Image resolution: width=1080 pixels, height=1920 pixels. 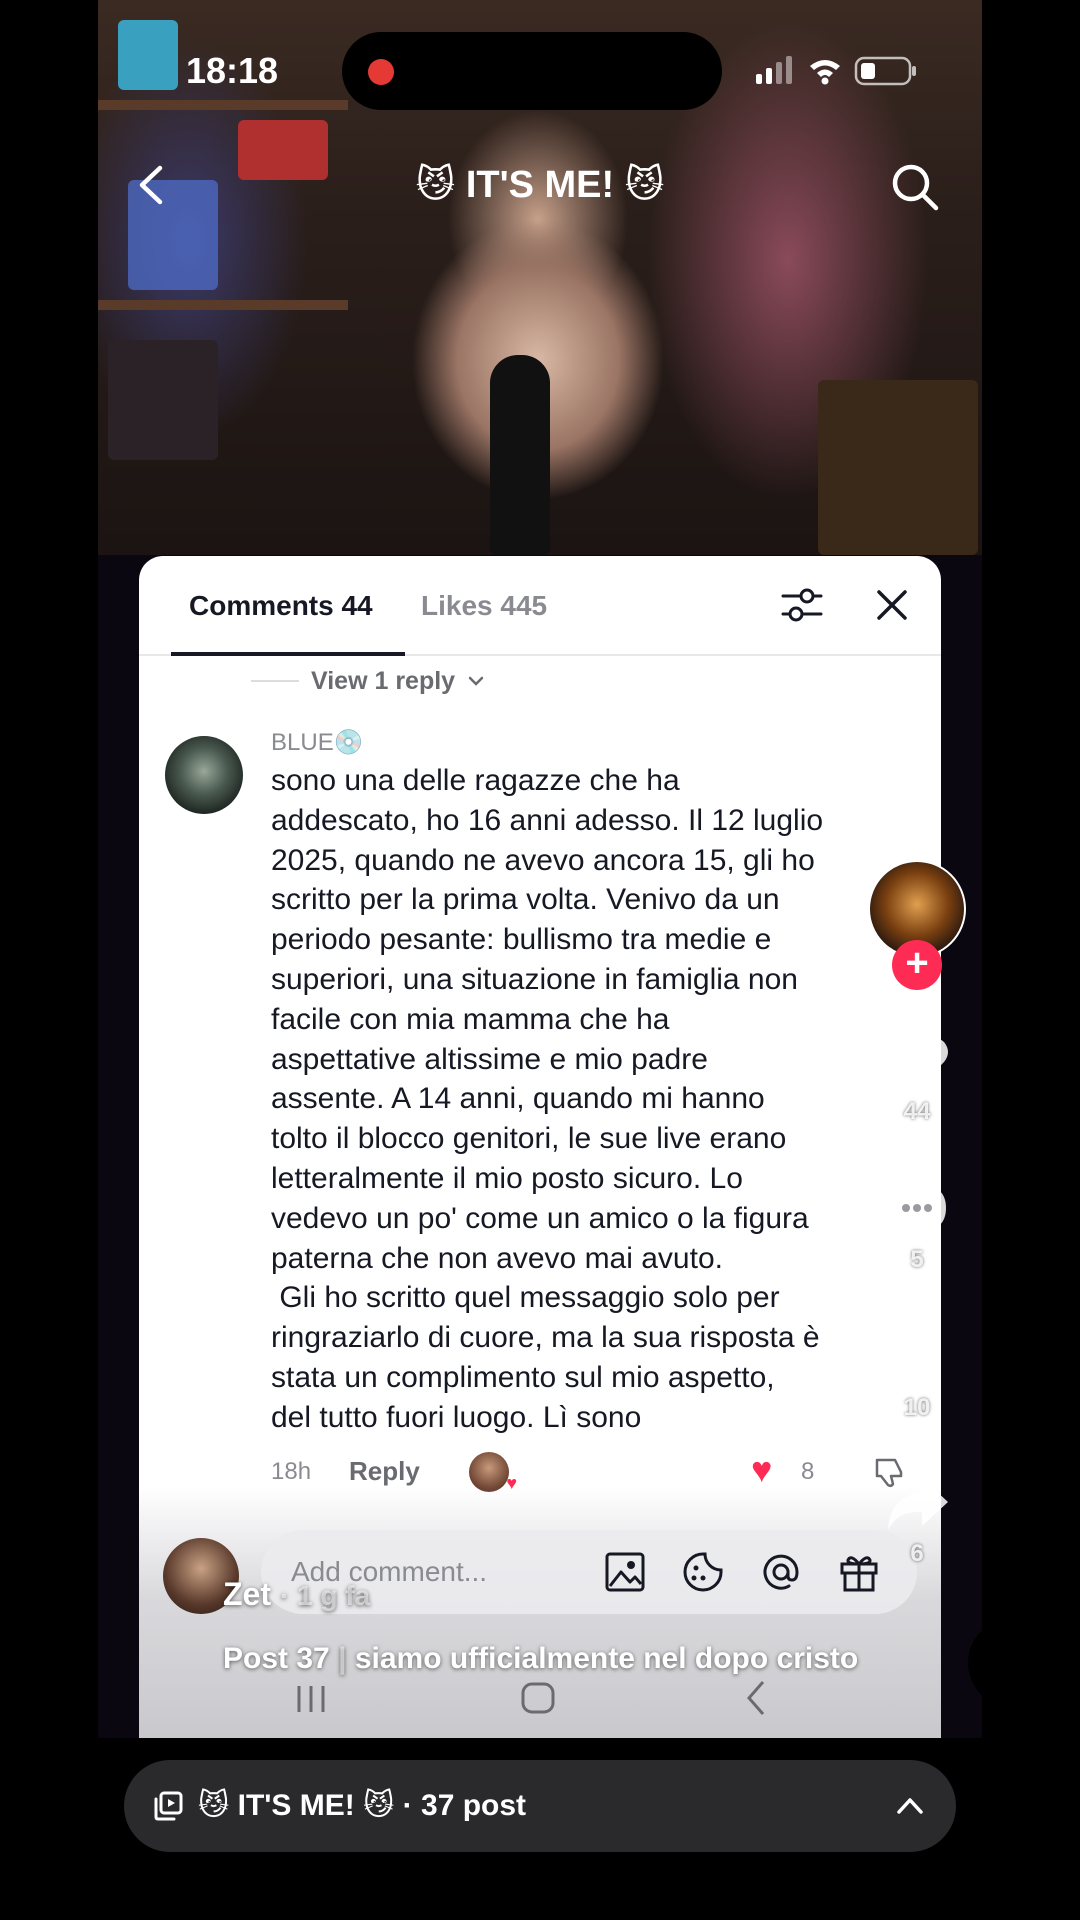 I want to click on back-nav-icon, so click(x=756, y=1698).